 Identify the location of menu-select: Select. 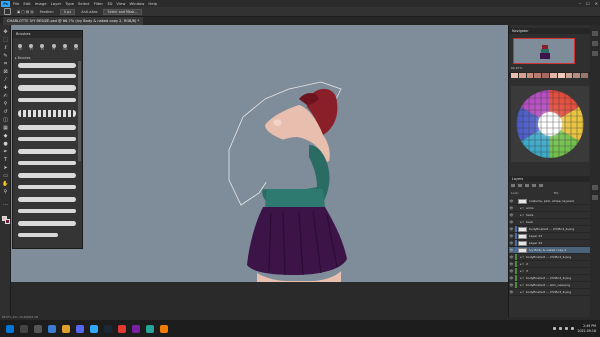
(84, 3).